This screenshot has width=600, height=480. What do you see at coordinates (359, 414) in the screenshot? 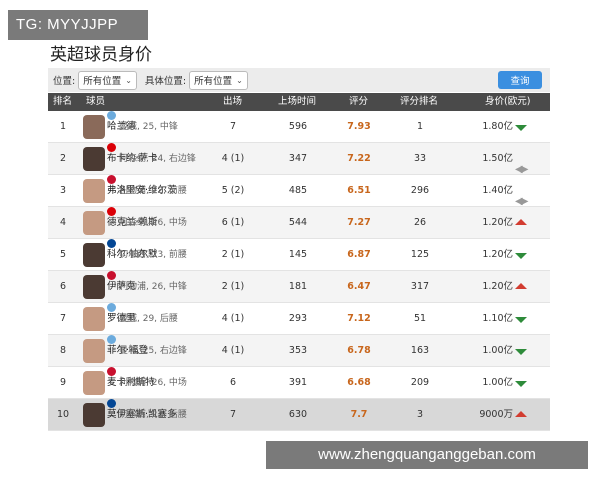
I see `rating-cell: 7.7` at bounding box center [359, 414].